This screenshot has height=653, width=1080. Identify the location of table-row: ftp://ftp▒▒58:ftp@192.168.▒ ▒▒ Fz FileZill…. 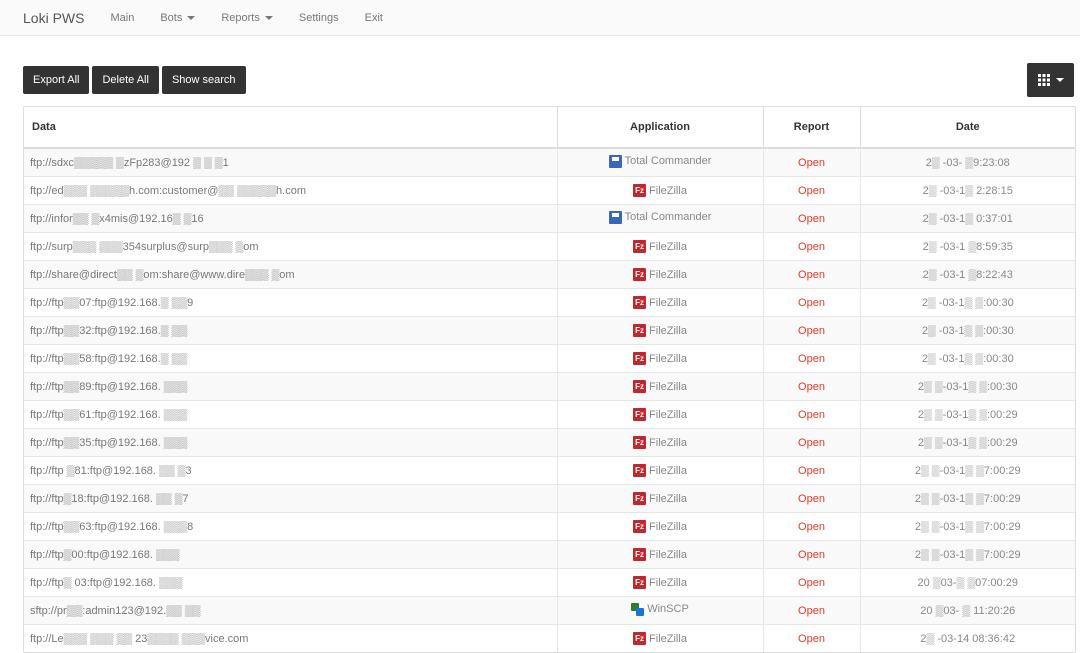
(549, 358).